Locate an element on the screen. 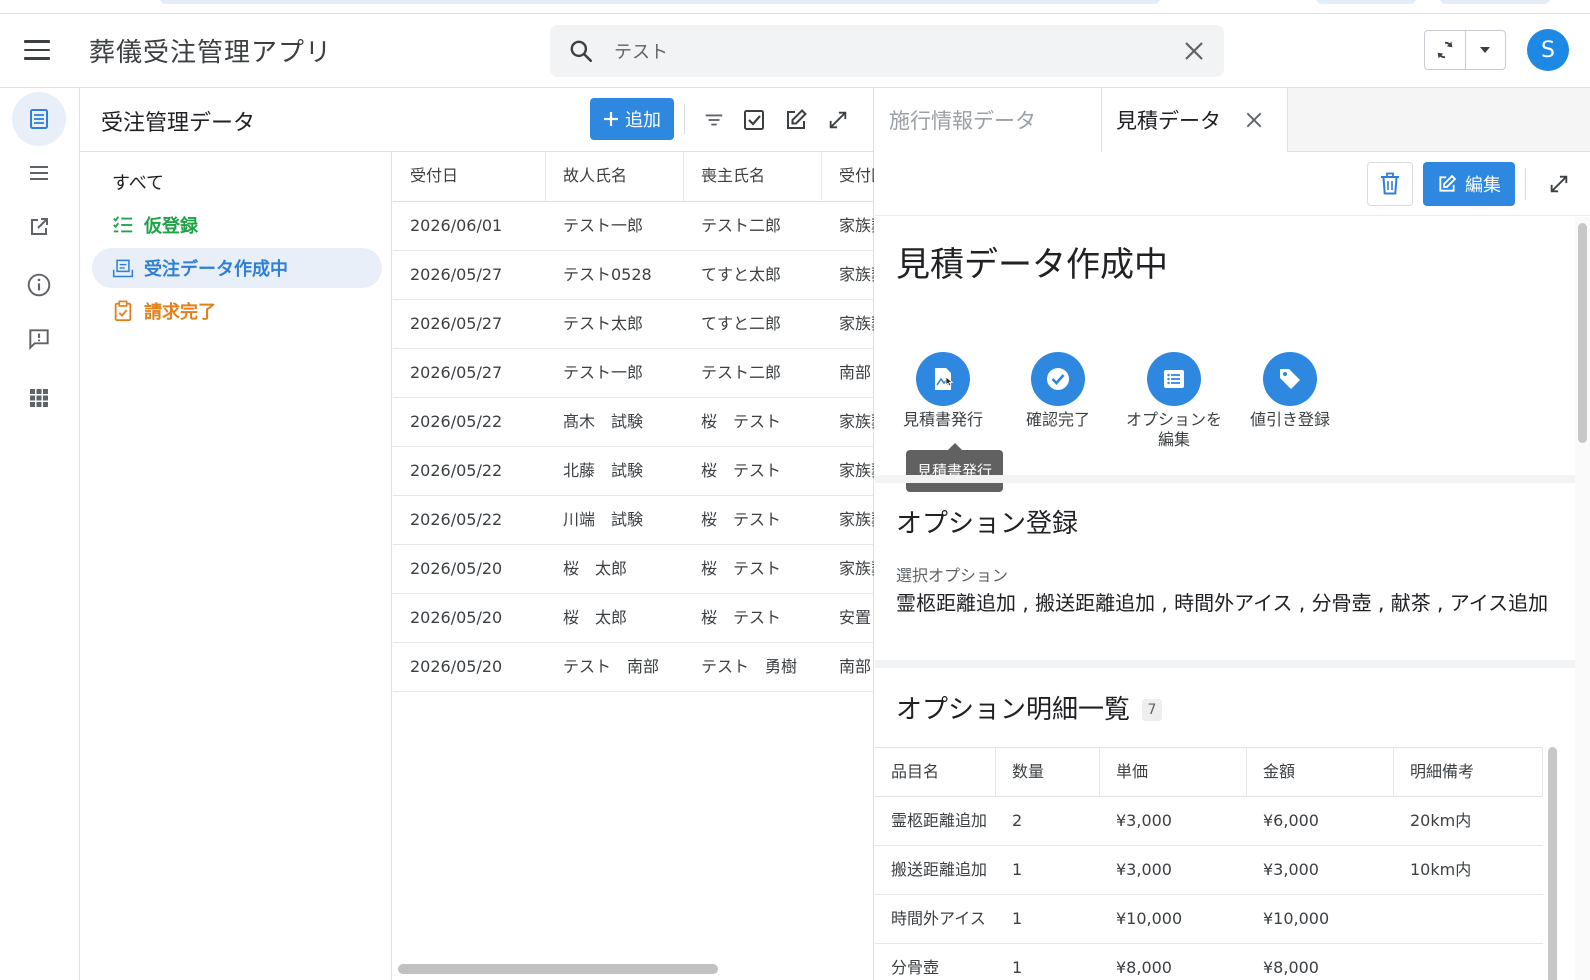 The height and width of the screenshot is (980, 1590). menu-icon is located at coordinates (37, 50).